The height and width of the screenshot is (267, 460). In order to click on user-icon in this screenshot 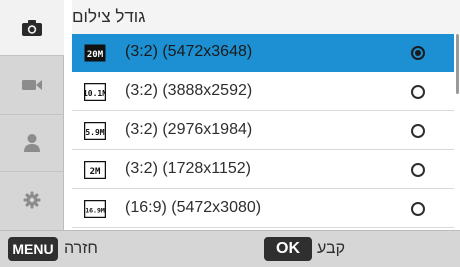, I will do `click(32, 142)`.